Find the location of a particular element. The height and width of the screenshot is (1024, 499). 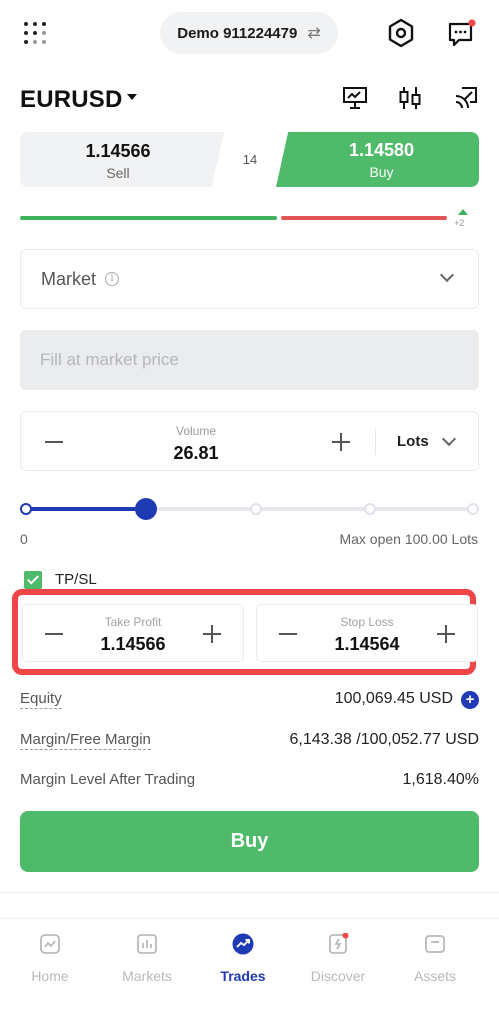

volume-slider-thumb is located at coordinates (146, 509).